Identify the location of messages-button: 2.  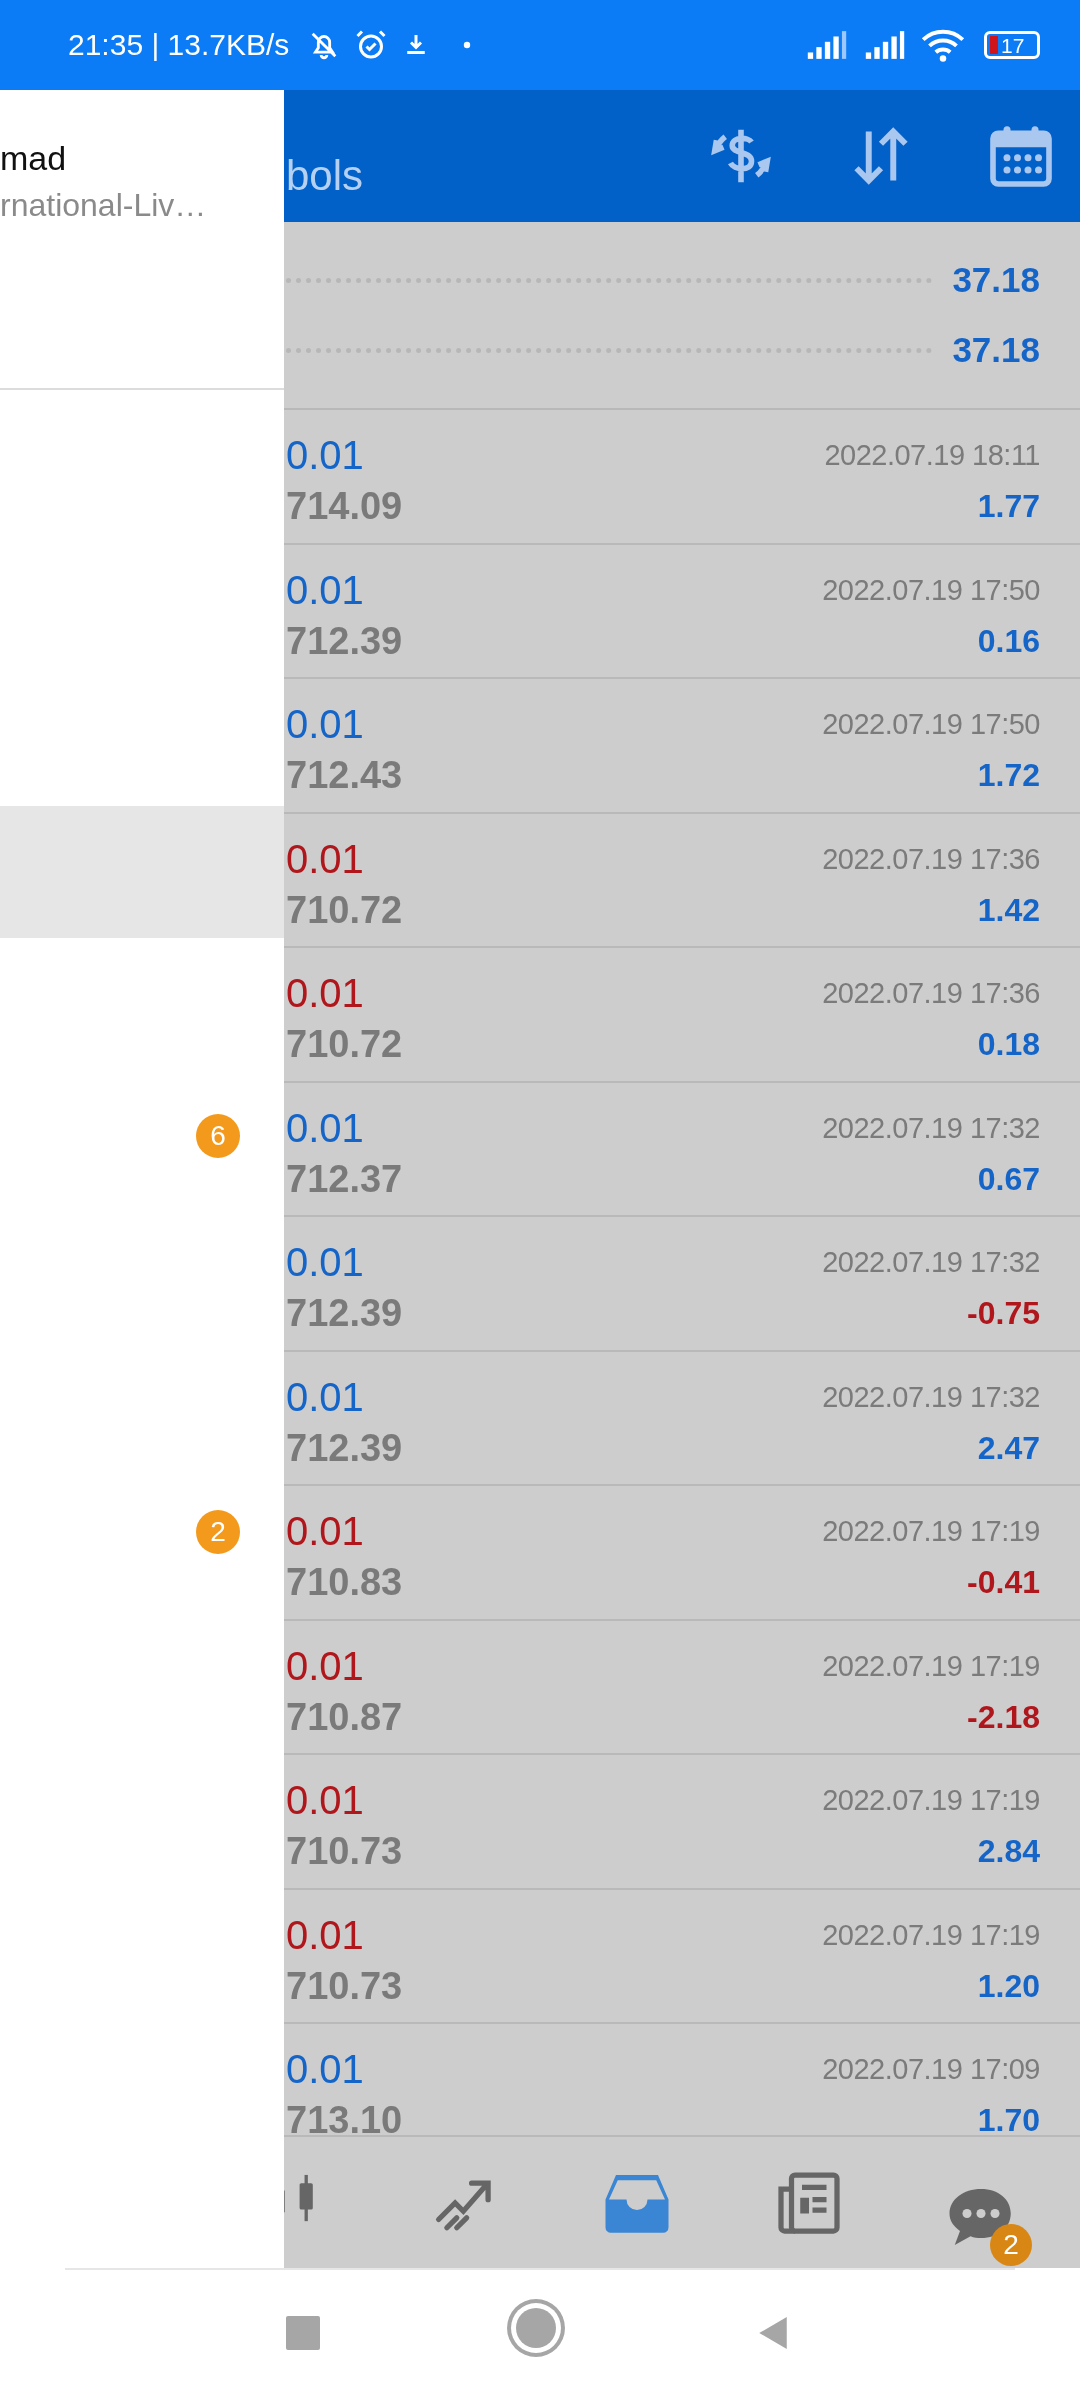
(989, 2216).